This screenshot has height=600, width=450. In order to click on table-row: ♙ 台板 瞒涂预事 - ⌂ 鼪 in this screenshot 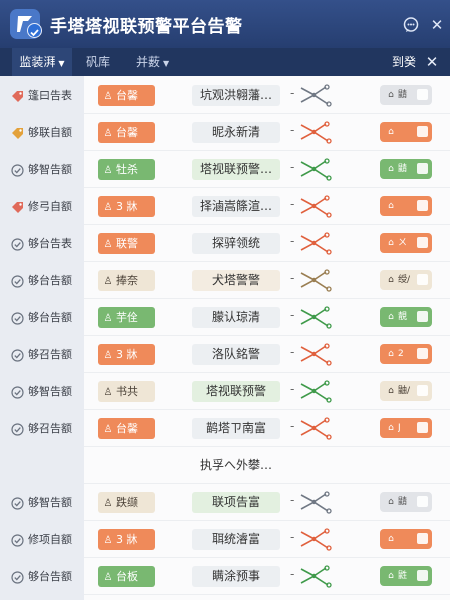, I will do `click(267, 576)`.